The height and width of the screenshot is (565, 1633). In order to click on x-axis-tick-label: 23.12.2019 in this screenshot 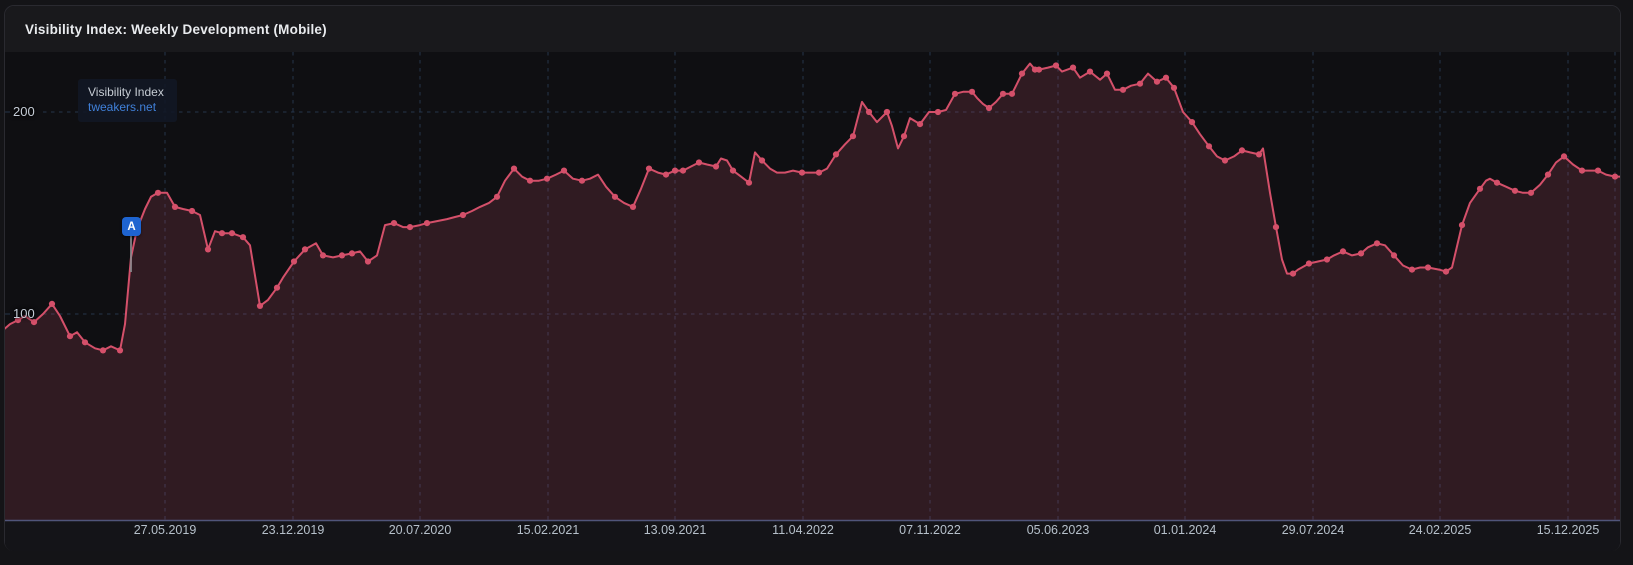, I will do `click(293, 530)`.